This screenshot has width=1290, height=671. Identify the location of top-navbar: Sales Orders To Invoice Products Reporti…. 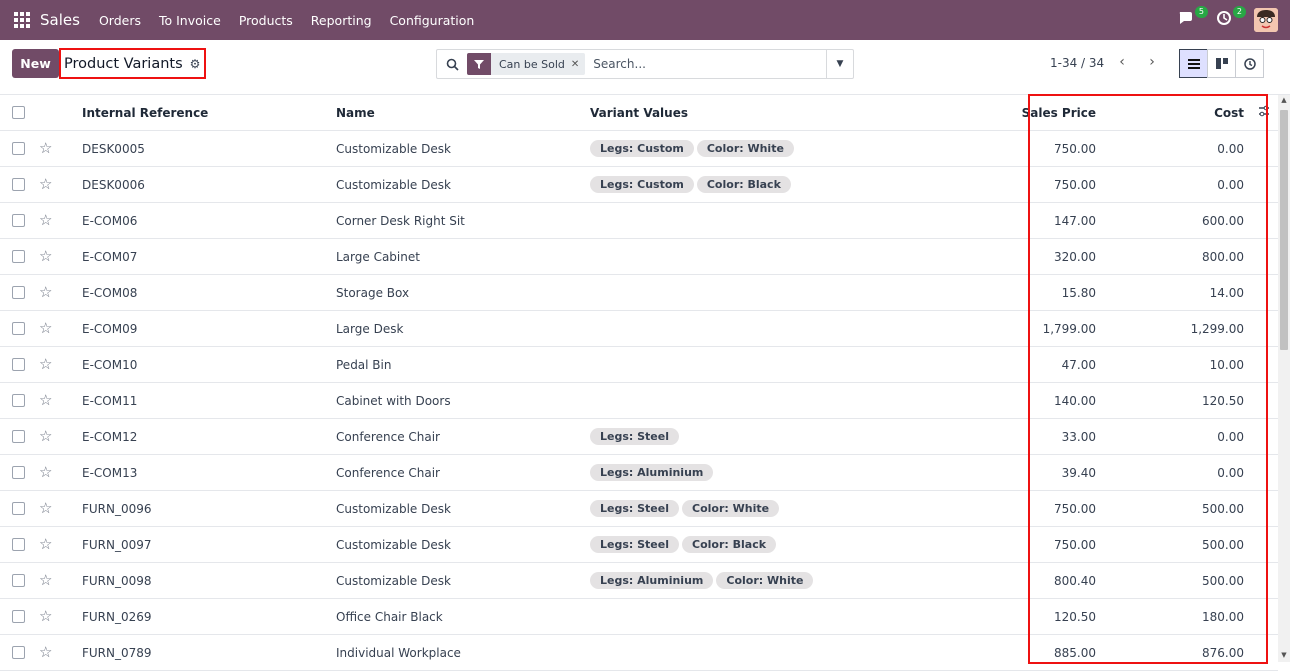
(645, 20).